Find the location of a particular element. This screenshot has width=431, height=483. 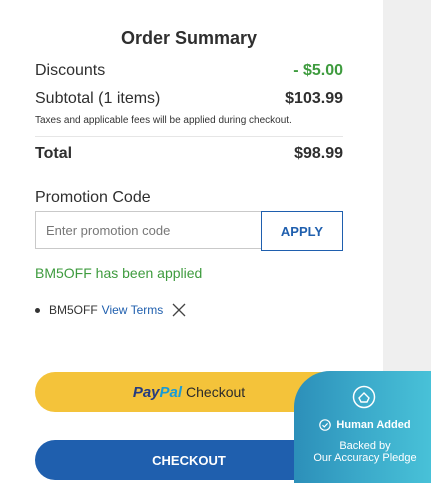

apply-button: APPLY is located at coordinates (302, 231).